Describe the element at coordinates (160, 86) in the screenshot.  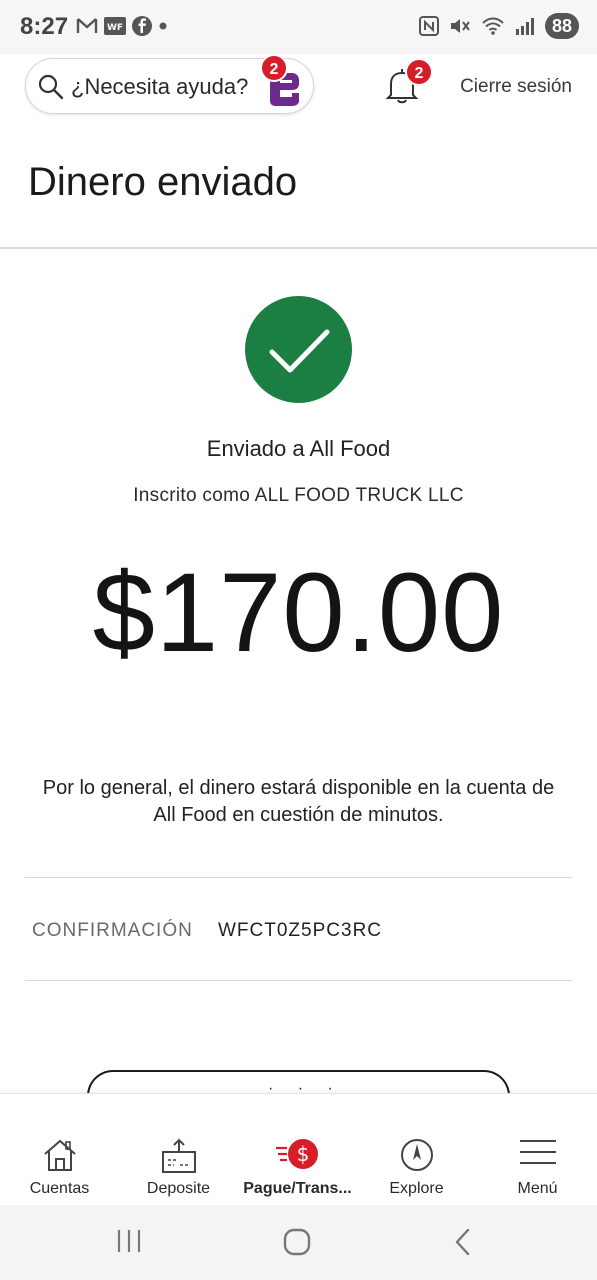
I see `help-search-placeholder: ¿Necesita ayuda?` at that location.